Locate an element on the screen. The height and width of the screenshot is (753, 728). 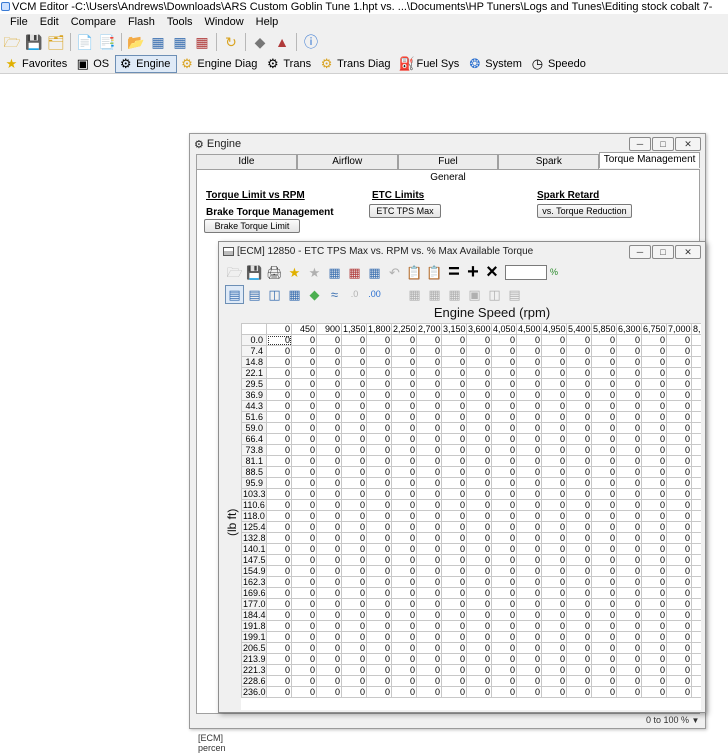
column-header: 6,300 is located at coordinates (629, 329).